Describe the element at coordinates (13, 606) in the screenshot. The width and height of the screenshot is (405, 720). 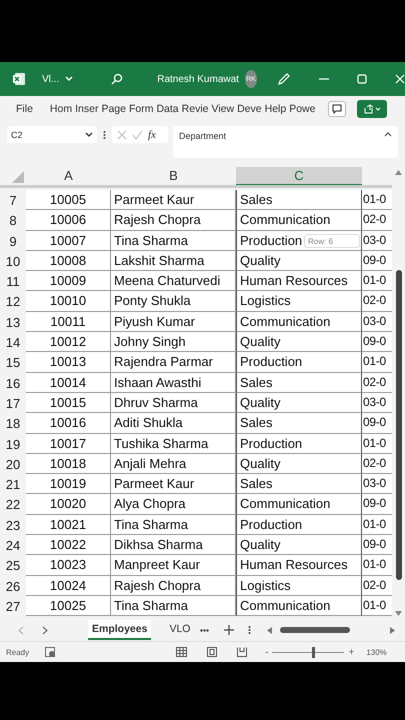
I see `row-header: 27` at that location.